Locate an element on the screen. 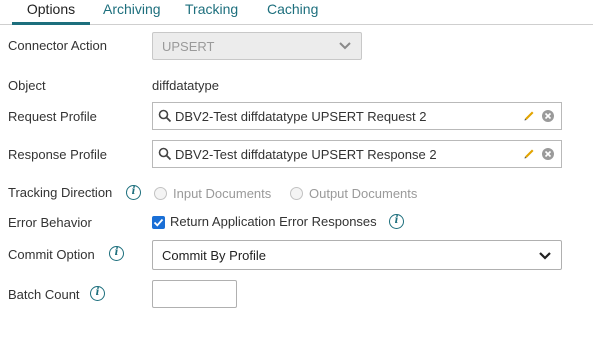  connector-action-label: Connector Action is located at coordinates (58, 45).